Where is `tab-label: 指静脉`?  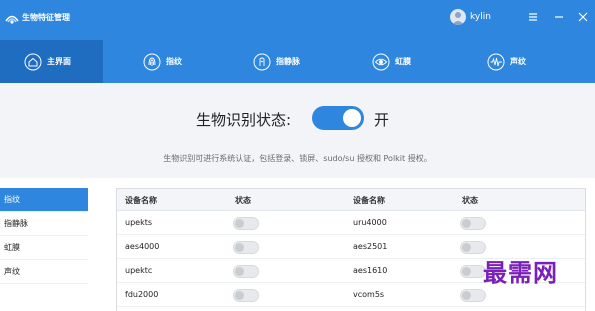 tab-label: 指静脉 is located at coordinates (288, 61).